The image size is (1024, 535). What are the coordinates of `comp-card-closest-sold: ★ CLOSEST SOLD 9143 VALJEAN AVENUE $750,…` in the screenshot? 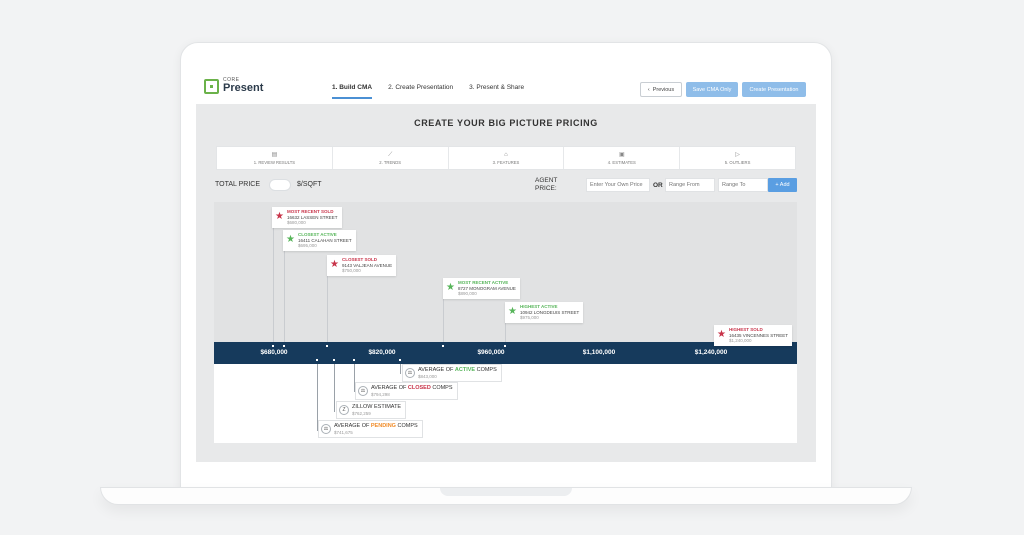 It's located at (362, 265).